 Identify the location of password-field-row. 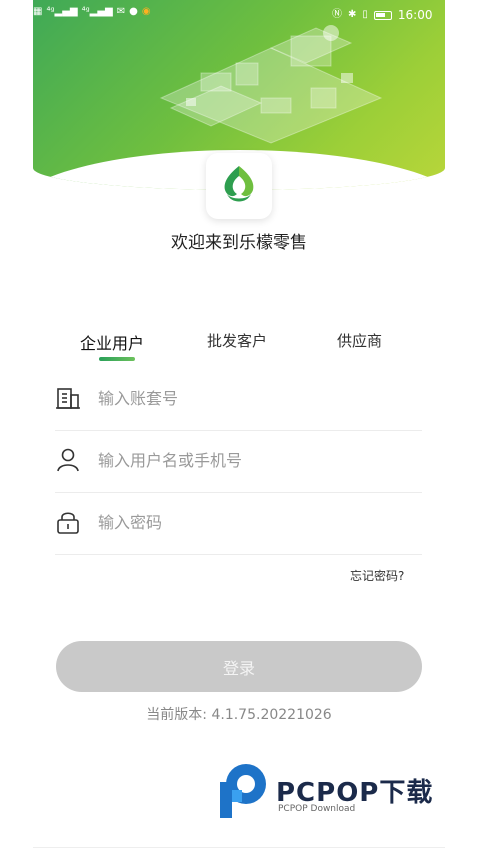
(238, 524).